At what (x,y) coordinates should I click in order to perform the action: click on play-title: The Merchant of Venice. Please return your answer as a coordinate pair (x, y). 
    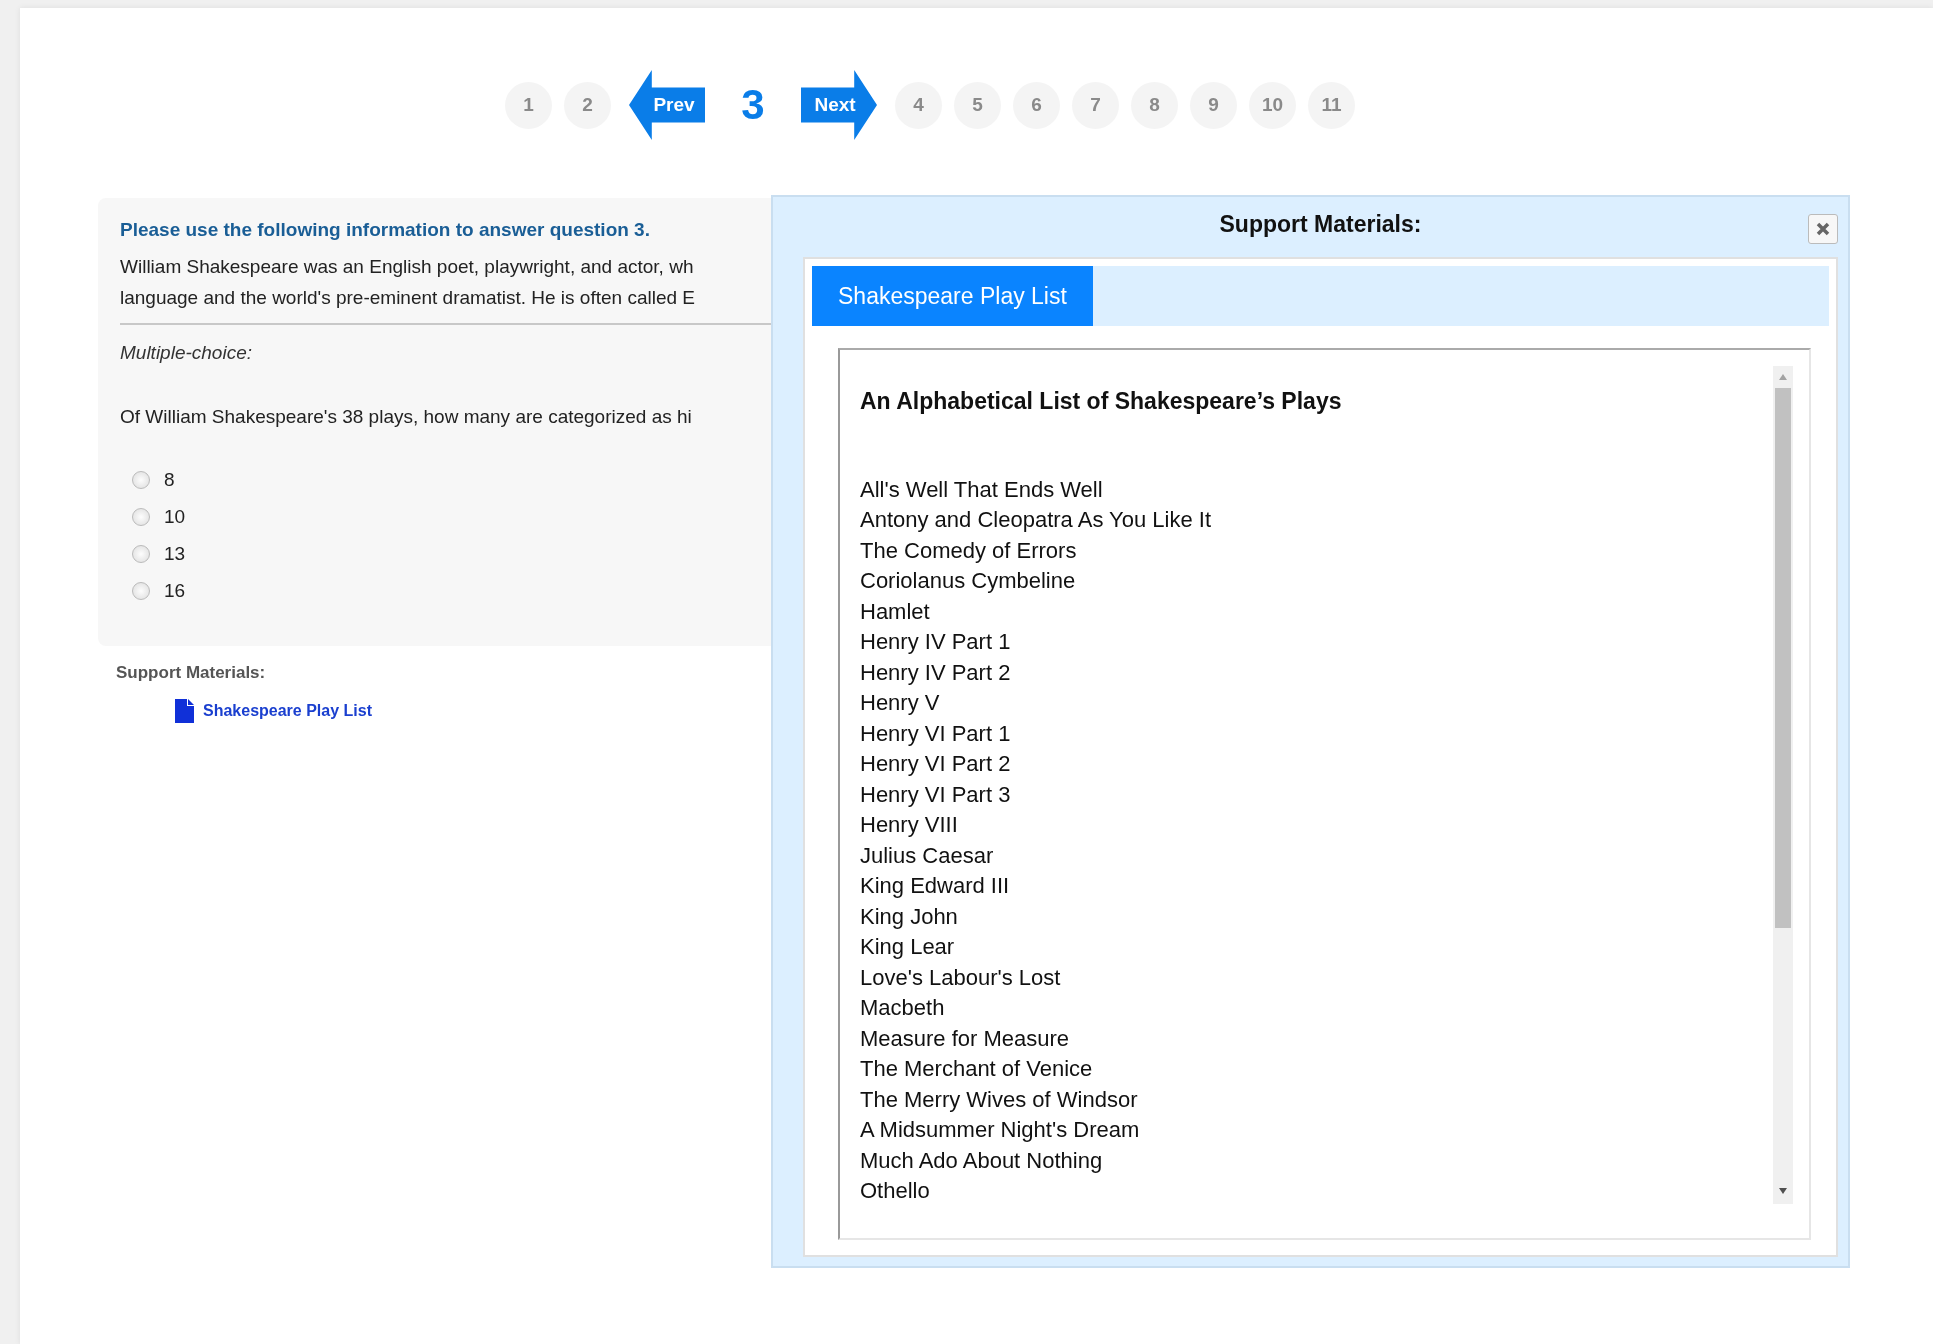
    Looking at the image, I should click on (977, 1069).